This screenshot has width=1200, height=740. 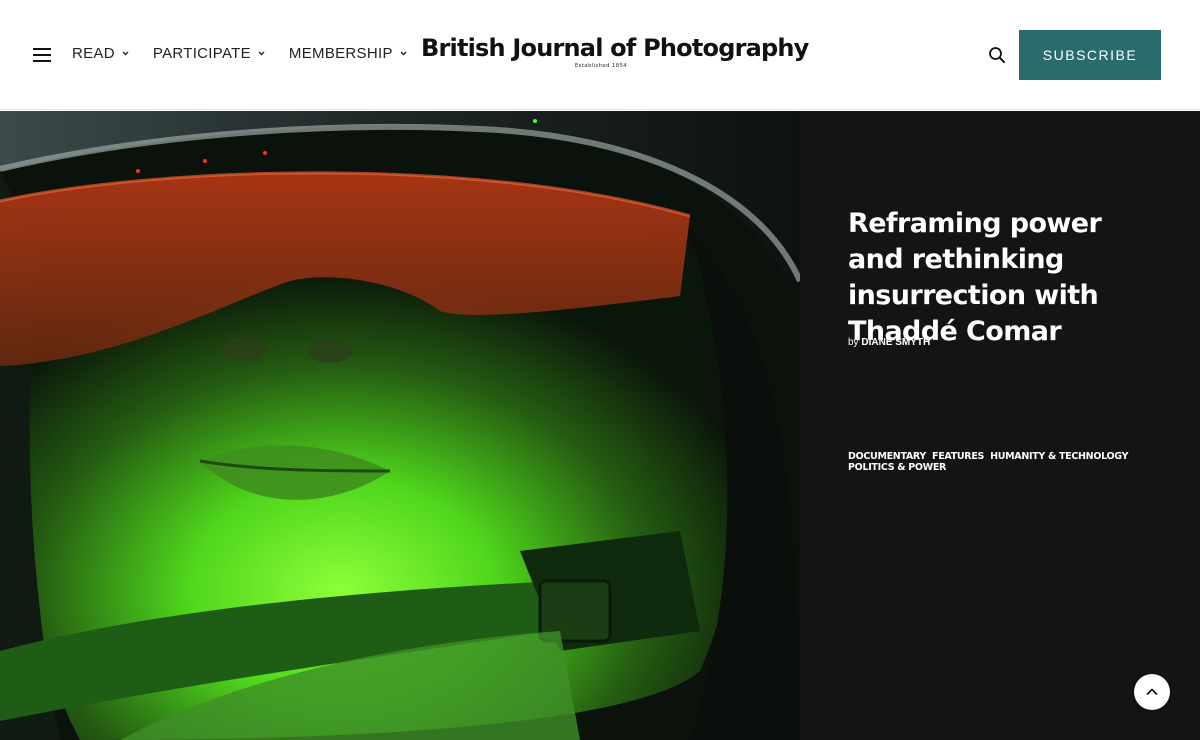 What do you see at coordinates (897, 467) in the screenshot?
I see `tag-politics-power: POLITICS & POWER` at bounding box center [897, 467].